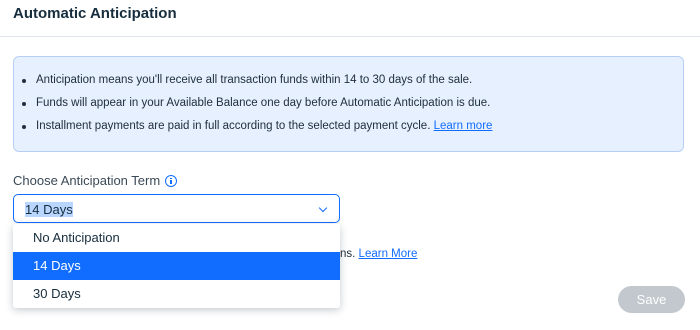 The image size is (700, 330). What do you see at coordinates (176, 208) in the screenshot?
I see `anticipation-term-select: 14 Days` at bounding box center [176, 208].